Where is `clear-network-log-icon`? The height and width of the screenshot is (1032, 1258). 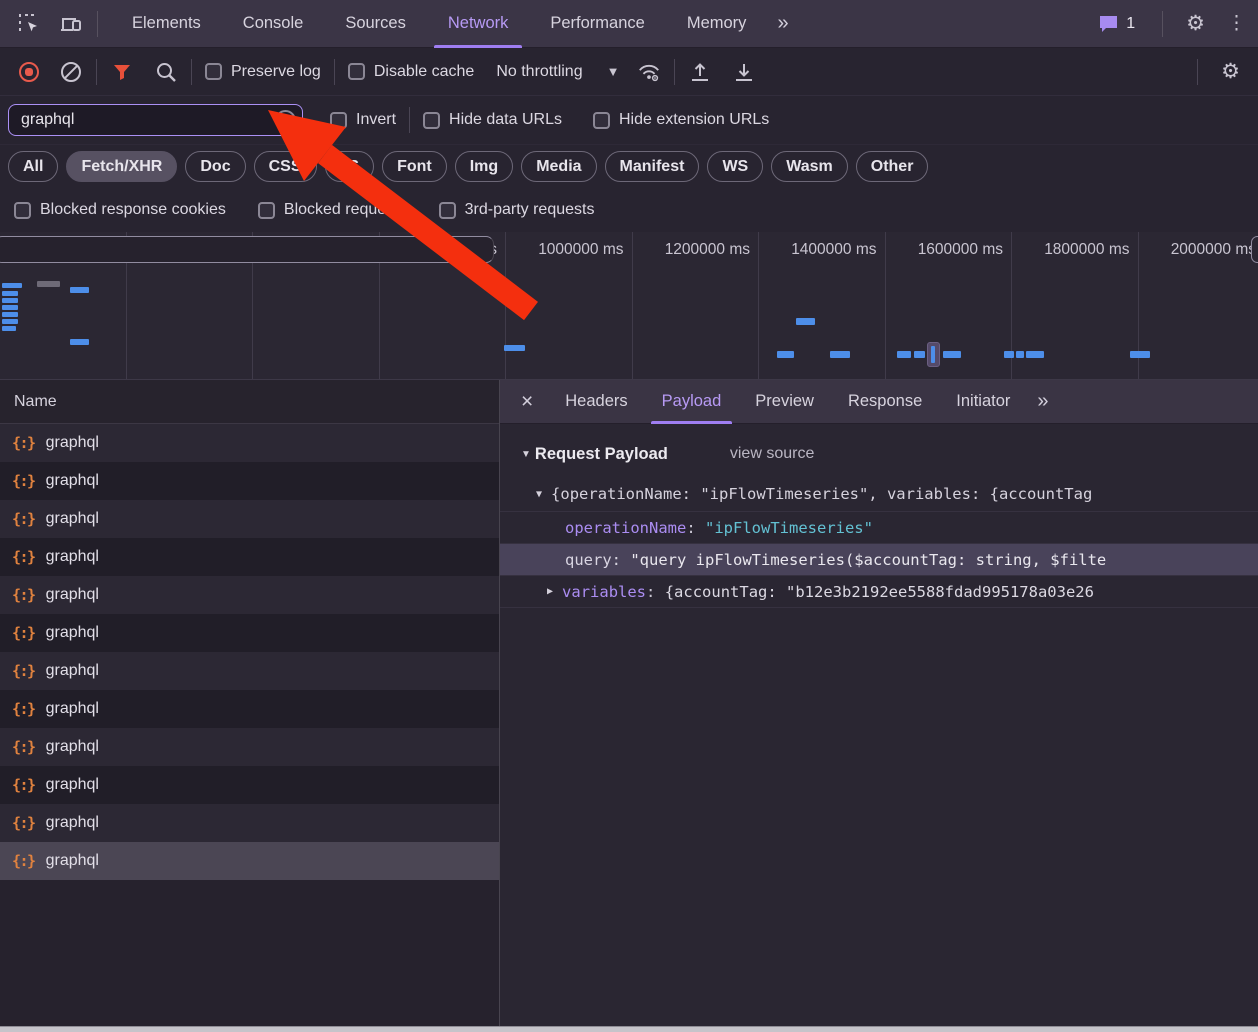 clear-network-log-icon is located at coordinates (71, 72).